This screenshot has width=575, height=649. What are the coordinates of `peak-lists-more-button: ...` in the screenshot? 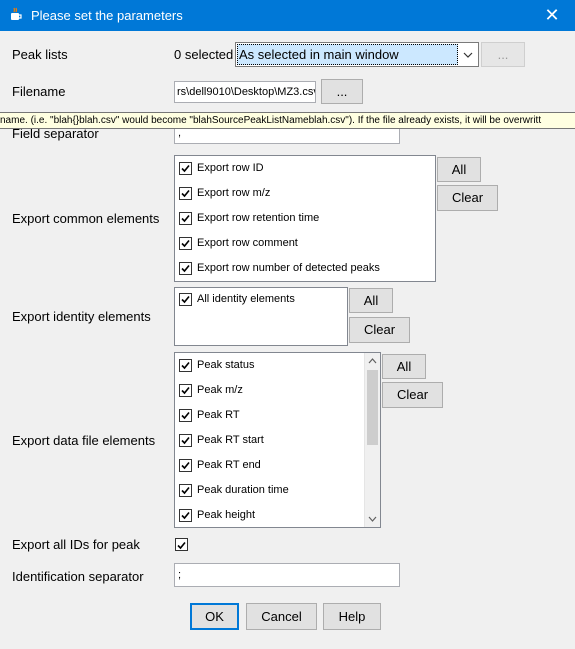 It's located at (503, 54).